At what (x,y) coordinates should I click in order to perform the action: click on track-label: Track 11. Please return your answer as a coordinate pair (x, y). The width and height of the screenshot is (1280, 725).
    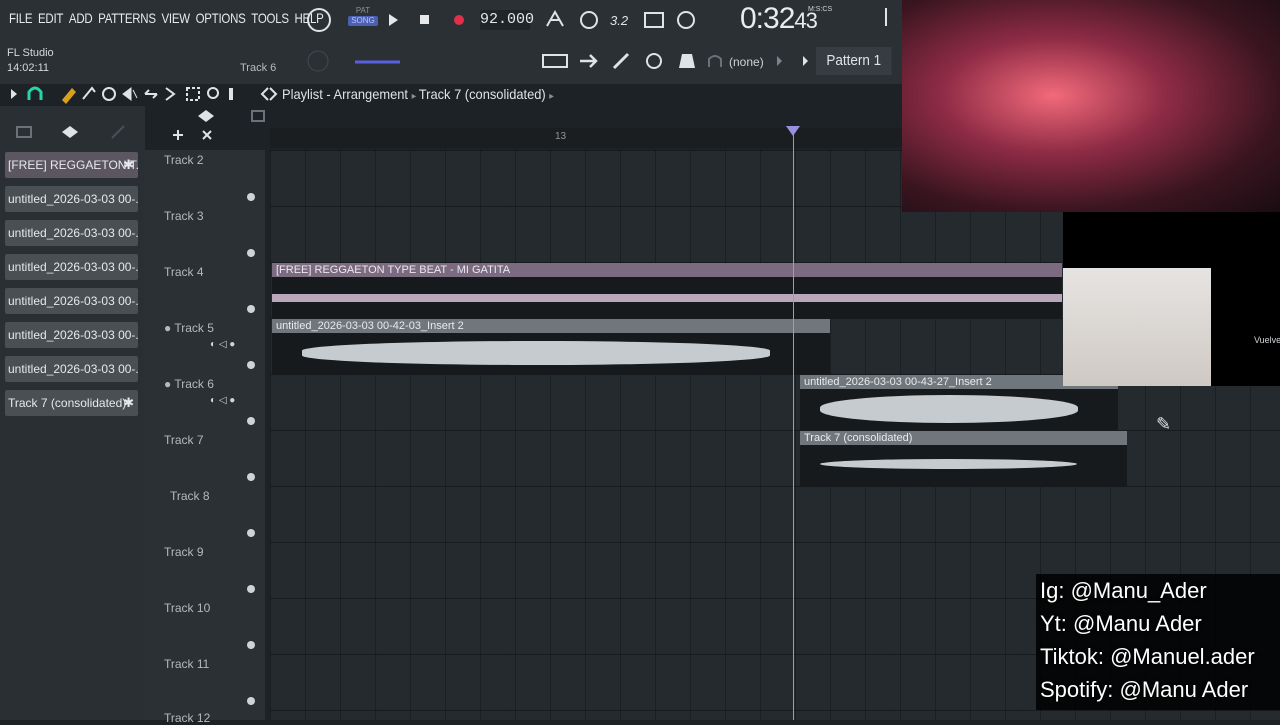
    Looking at the image, I should click on (186, 664).